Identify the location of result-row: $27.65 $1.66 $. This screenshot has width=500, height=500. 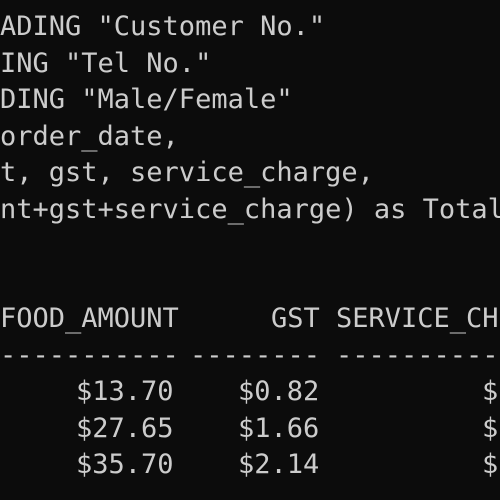
(249, 429).